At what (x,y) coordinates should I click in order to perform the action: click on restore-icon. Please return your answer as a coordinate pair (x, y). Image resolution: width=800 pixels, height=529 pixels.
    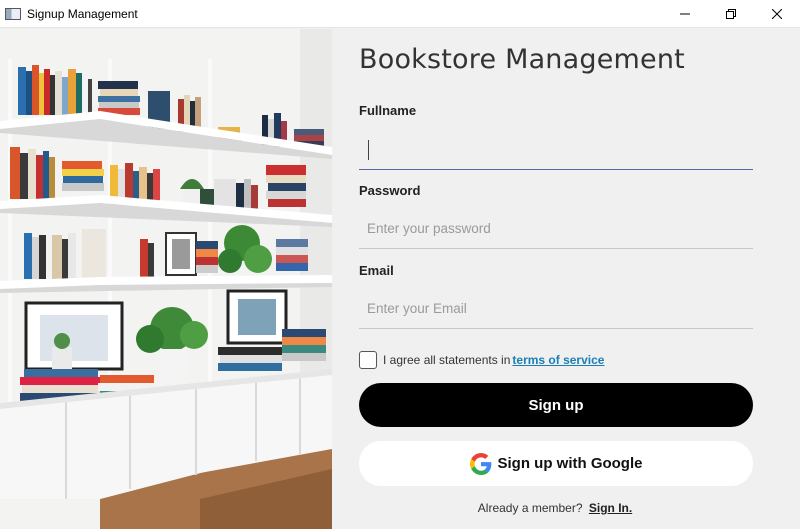
    Looking at the image, I should click on (731, 14).